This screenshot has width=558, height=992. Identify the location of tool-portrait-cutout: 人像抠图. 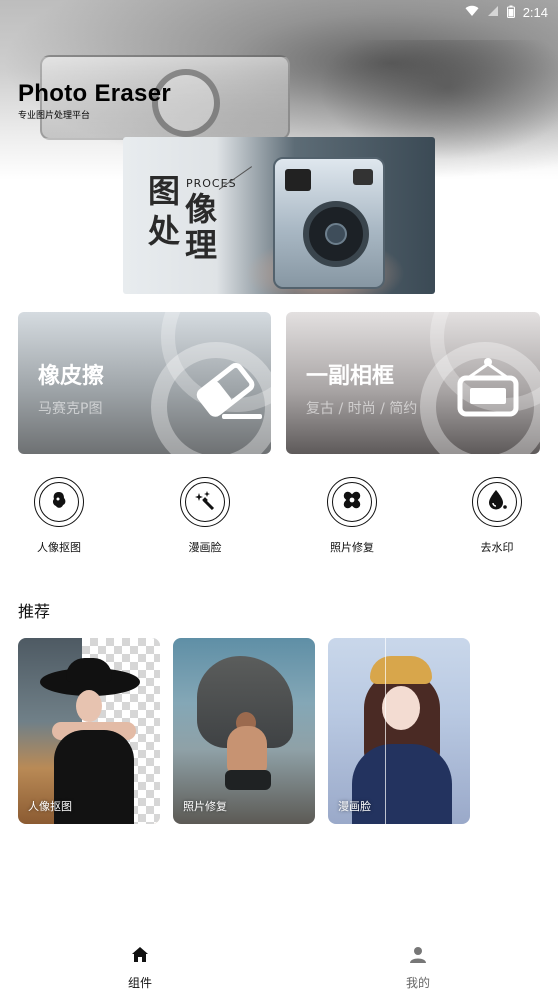
(59, 516).